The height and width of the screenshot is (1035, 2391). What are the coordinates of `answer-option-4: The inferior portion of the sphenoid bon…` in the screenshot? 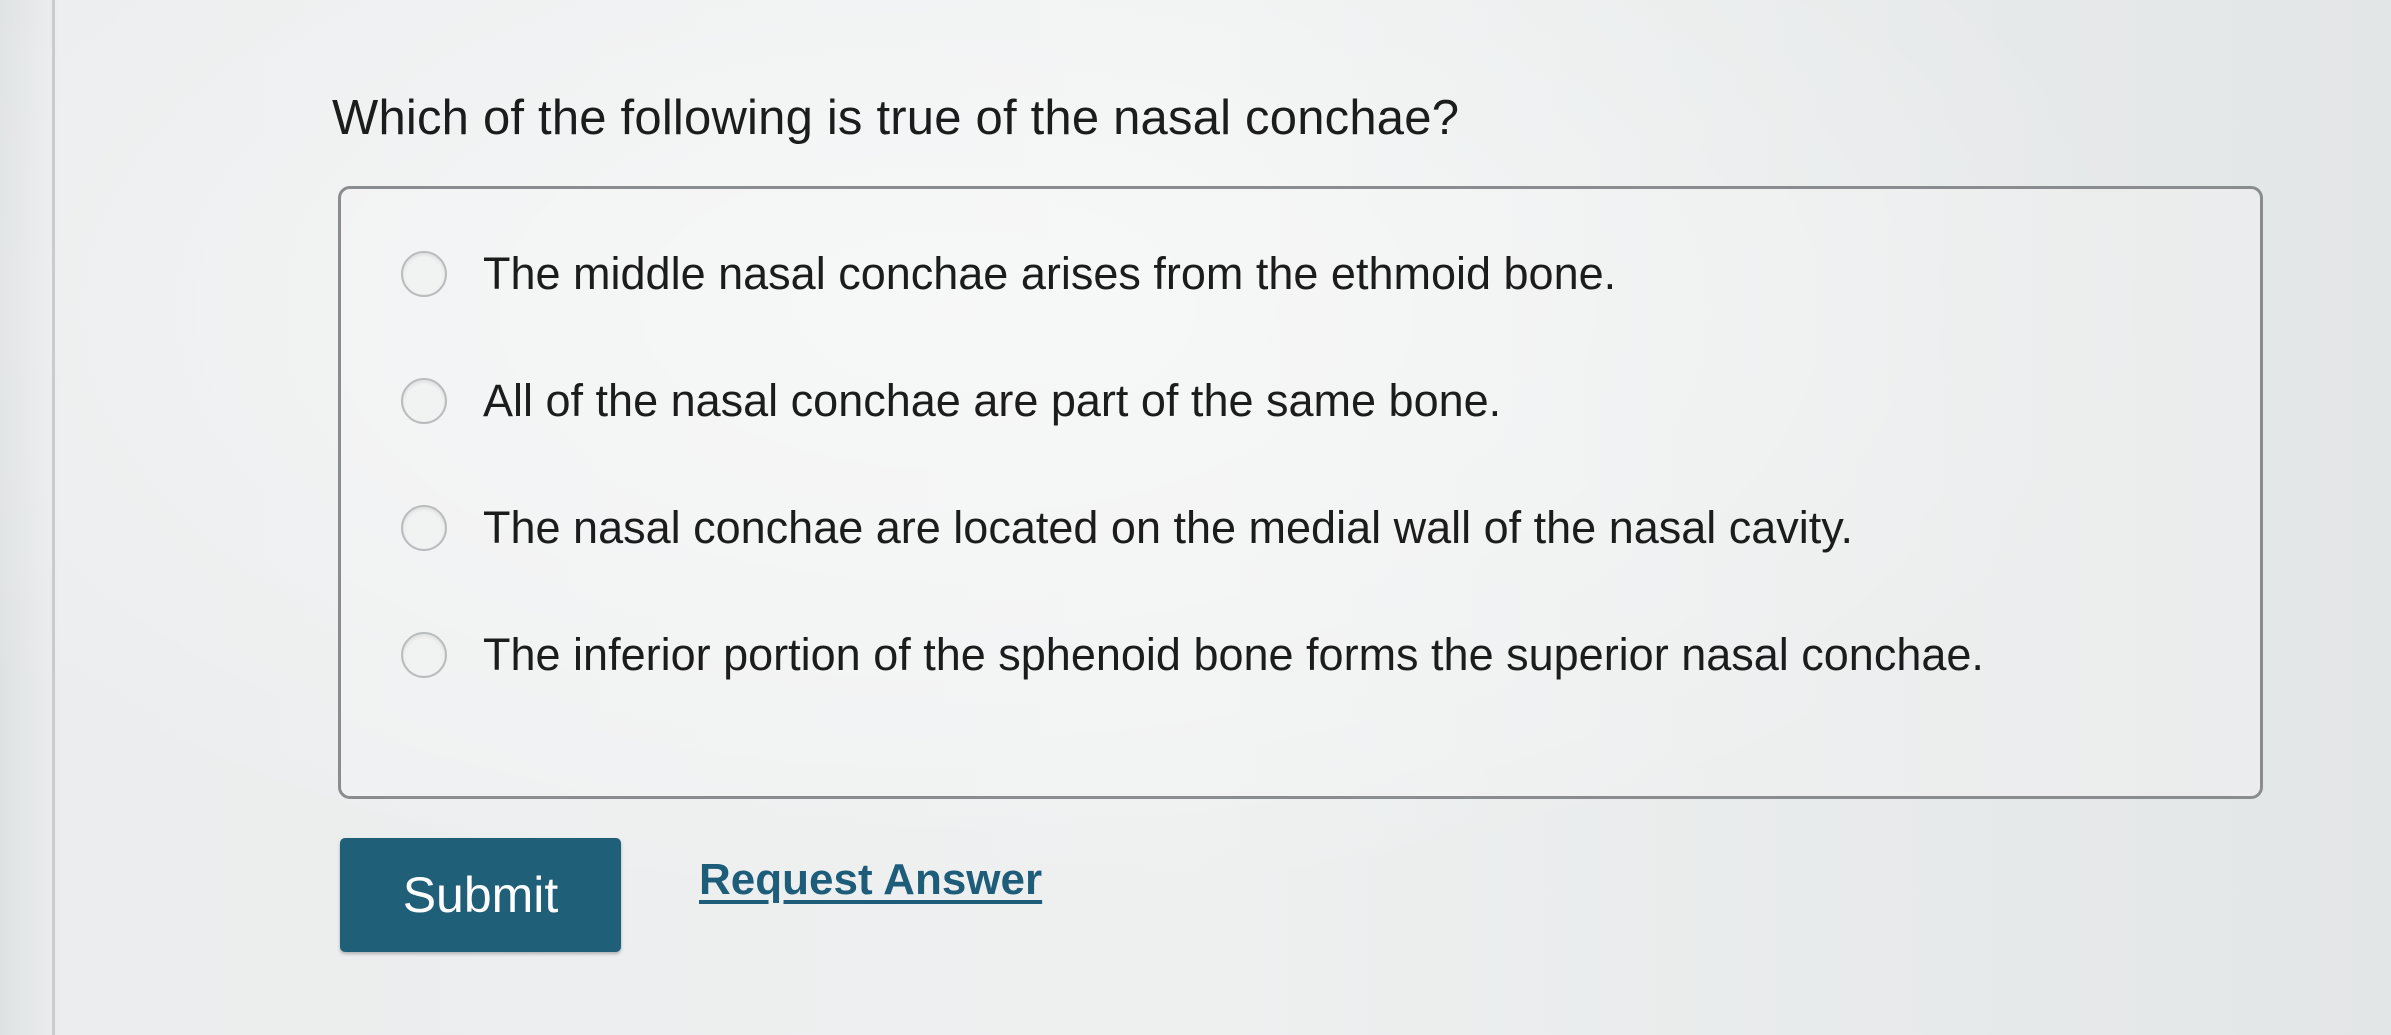 It's located at (1192, 655).